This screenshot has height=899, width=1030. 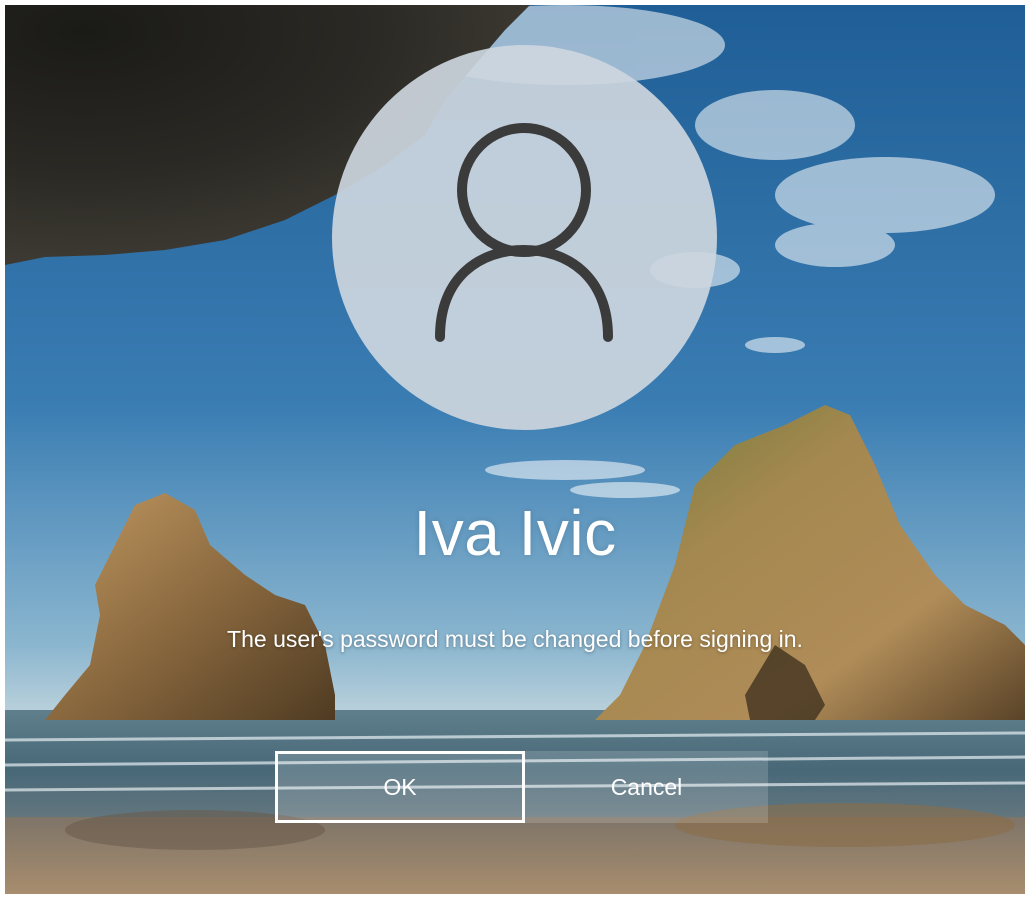 What do you see at coordinates (515, 533) in the screenshot?
I see `user-name: Iva Ivic` at bounding box center [515, 533].